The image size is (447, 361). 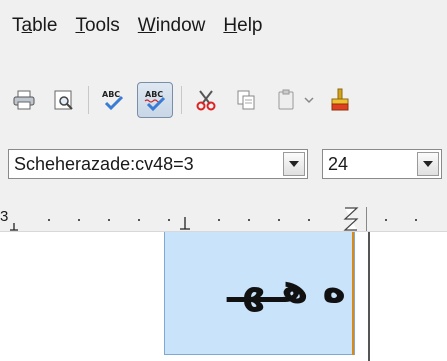 I want to click on cut-button, so click(x=206, y=100).